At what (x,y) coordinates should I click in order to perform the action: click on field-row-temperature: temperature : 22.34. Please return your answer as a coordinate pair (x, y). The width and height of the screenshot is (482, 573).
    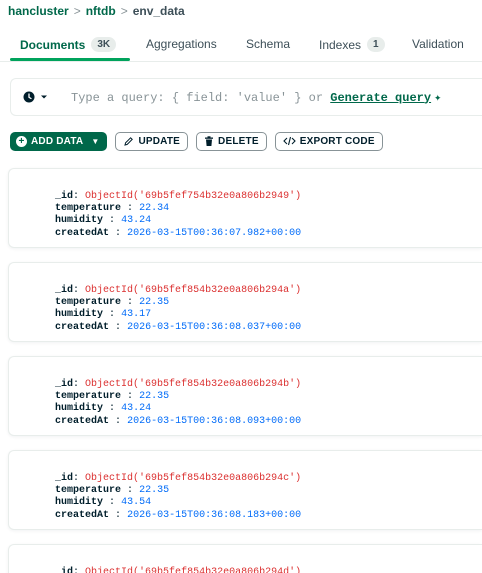
    Looking at the image, I should click on (112, 209).